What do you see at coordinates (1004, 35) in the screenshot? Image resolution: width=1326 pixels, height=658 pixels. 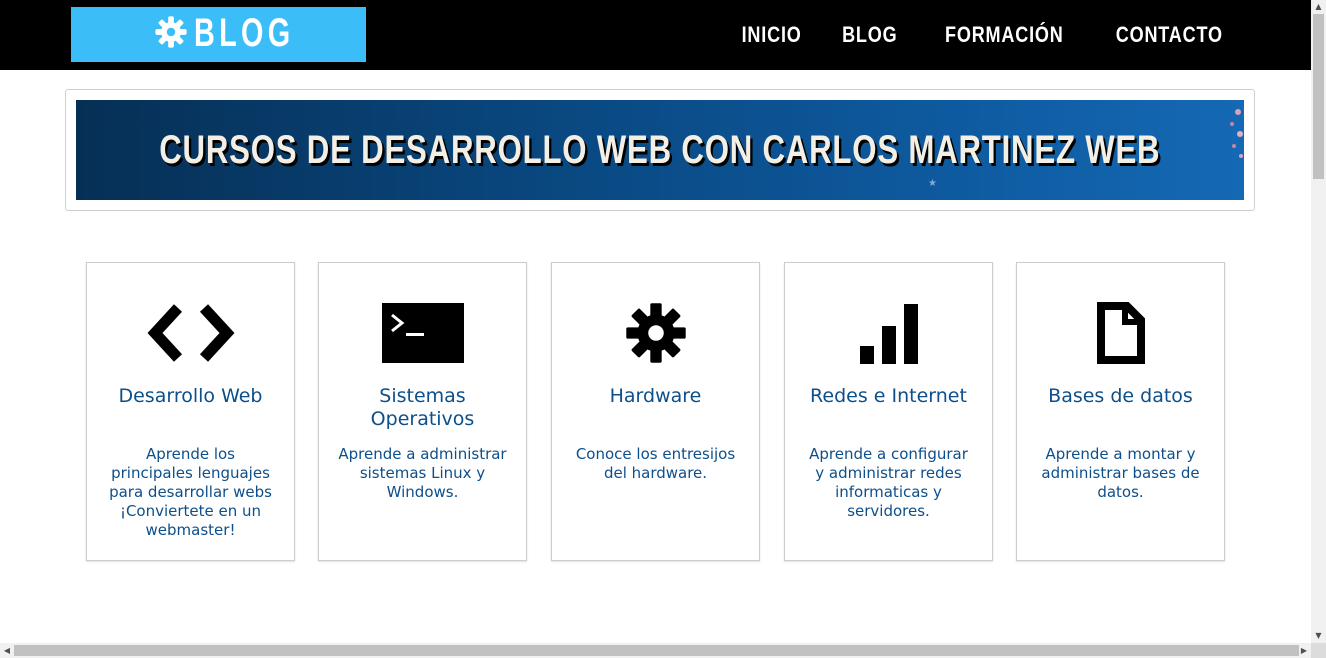 I see `nav-formacion: FORMACIÓN` at bounding box center [1004, 35].